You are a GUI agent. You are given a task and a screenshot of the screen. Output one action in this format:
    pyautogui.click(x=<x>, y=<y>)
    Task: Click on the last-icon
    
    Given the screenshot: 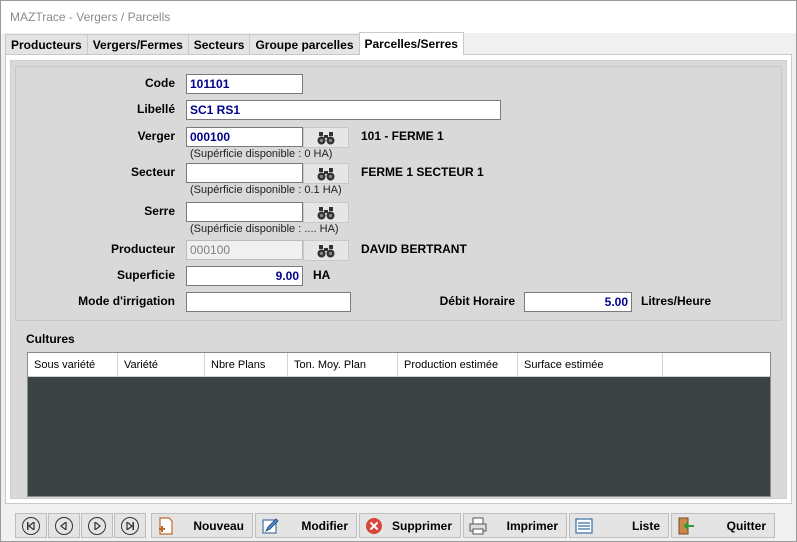 What is the action you would take?
    pyautogui.click(x=130, y=525)
    